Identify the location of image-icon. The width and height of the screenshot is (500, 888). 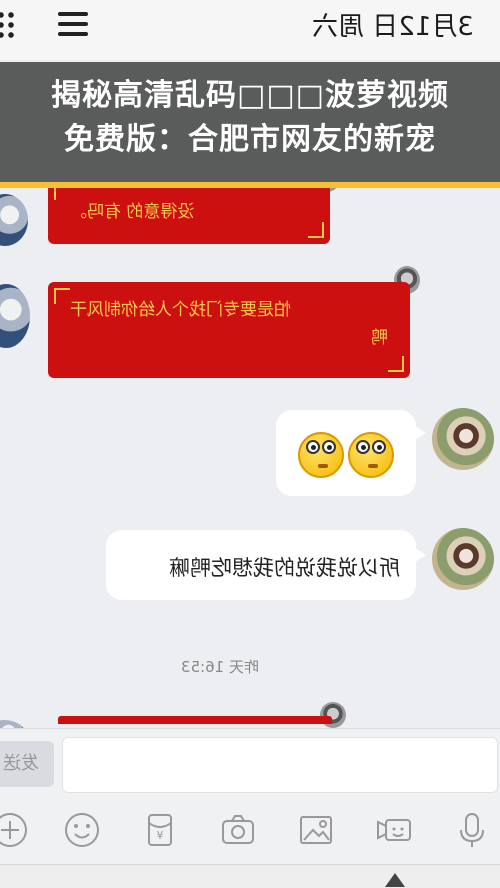
(316, 830).